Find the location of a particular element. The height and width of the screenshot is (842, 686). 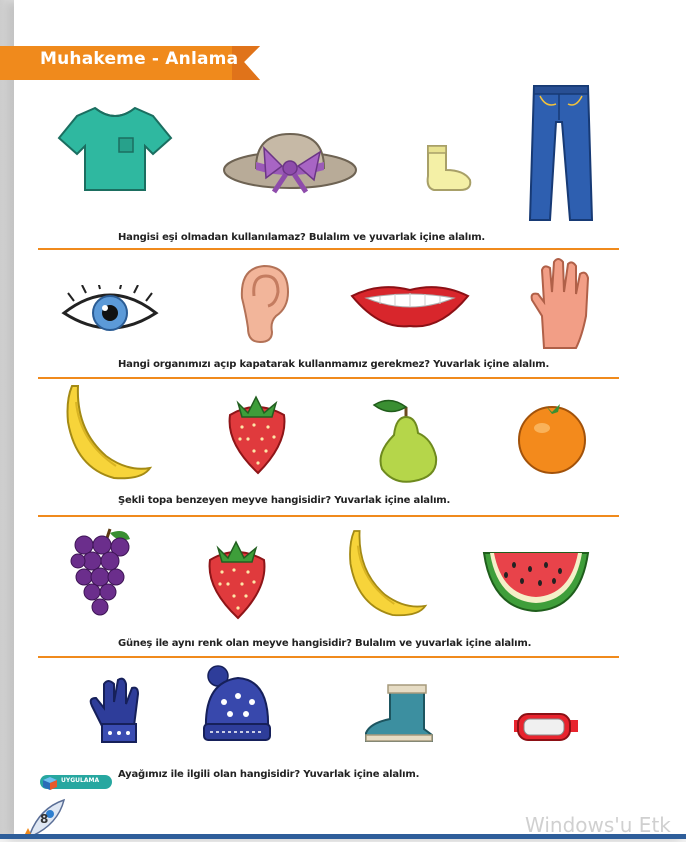

ear-icon is located at coordinates (262, 305).